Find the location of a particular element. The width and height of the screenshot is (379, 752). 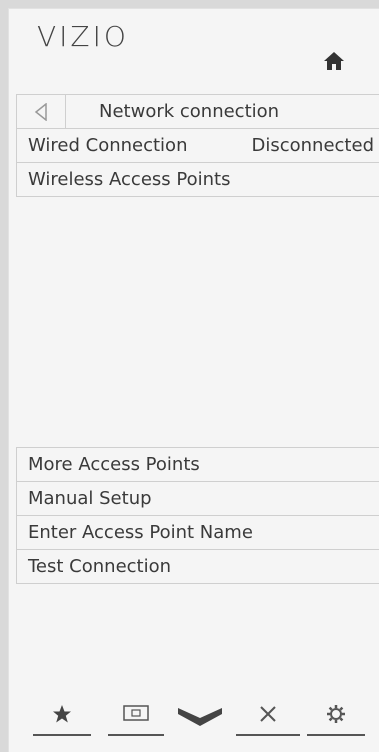

menu-item-value: Disconnected is located at coordinates (313, 145).